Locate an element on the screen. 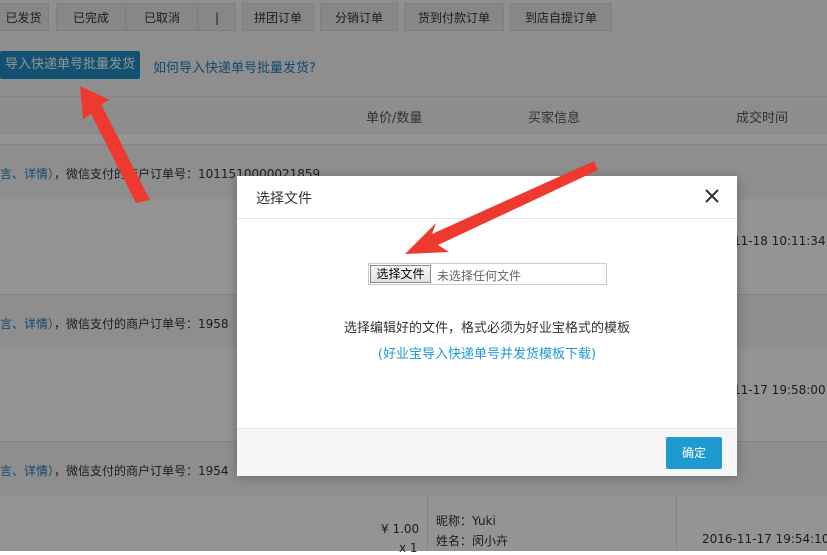 The width and height of the screenshot is (827, 555). file-input: 选择文件 未选择任何文件 is located at coordinates (487, 274).